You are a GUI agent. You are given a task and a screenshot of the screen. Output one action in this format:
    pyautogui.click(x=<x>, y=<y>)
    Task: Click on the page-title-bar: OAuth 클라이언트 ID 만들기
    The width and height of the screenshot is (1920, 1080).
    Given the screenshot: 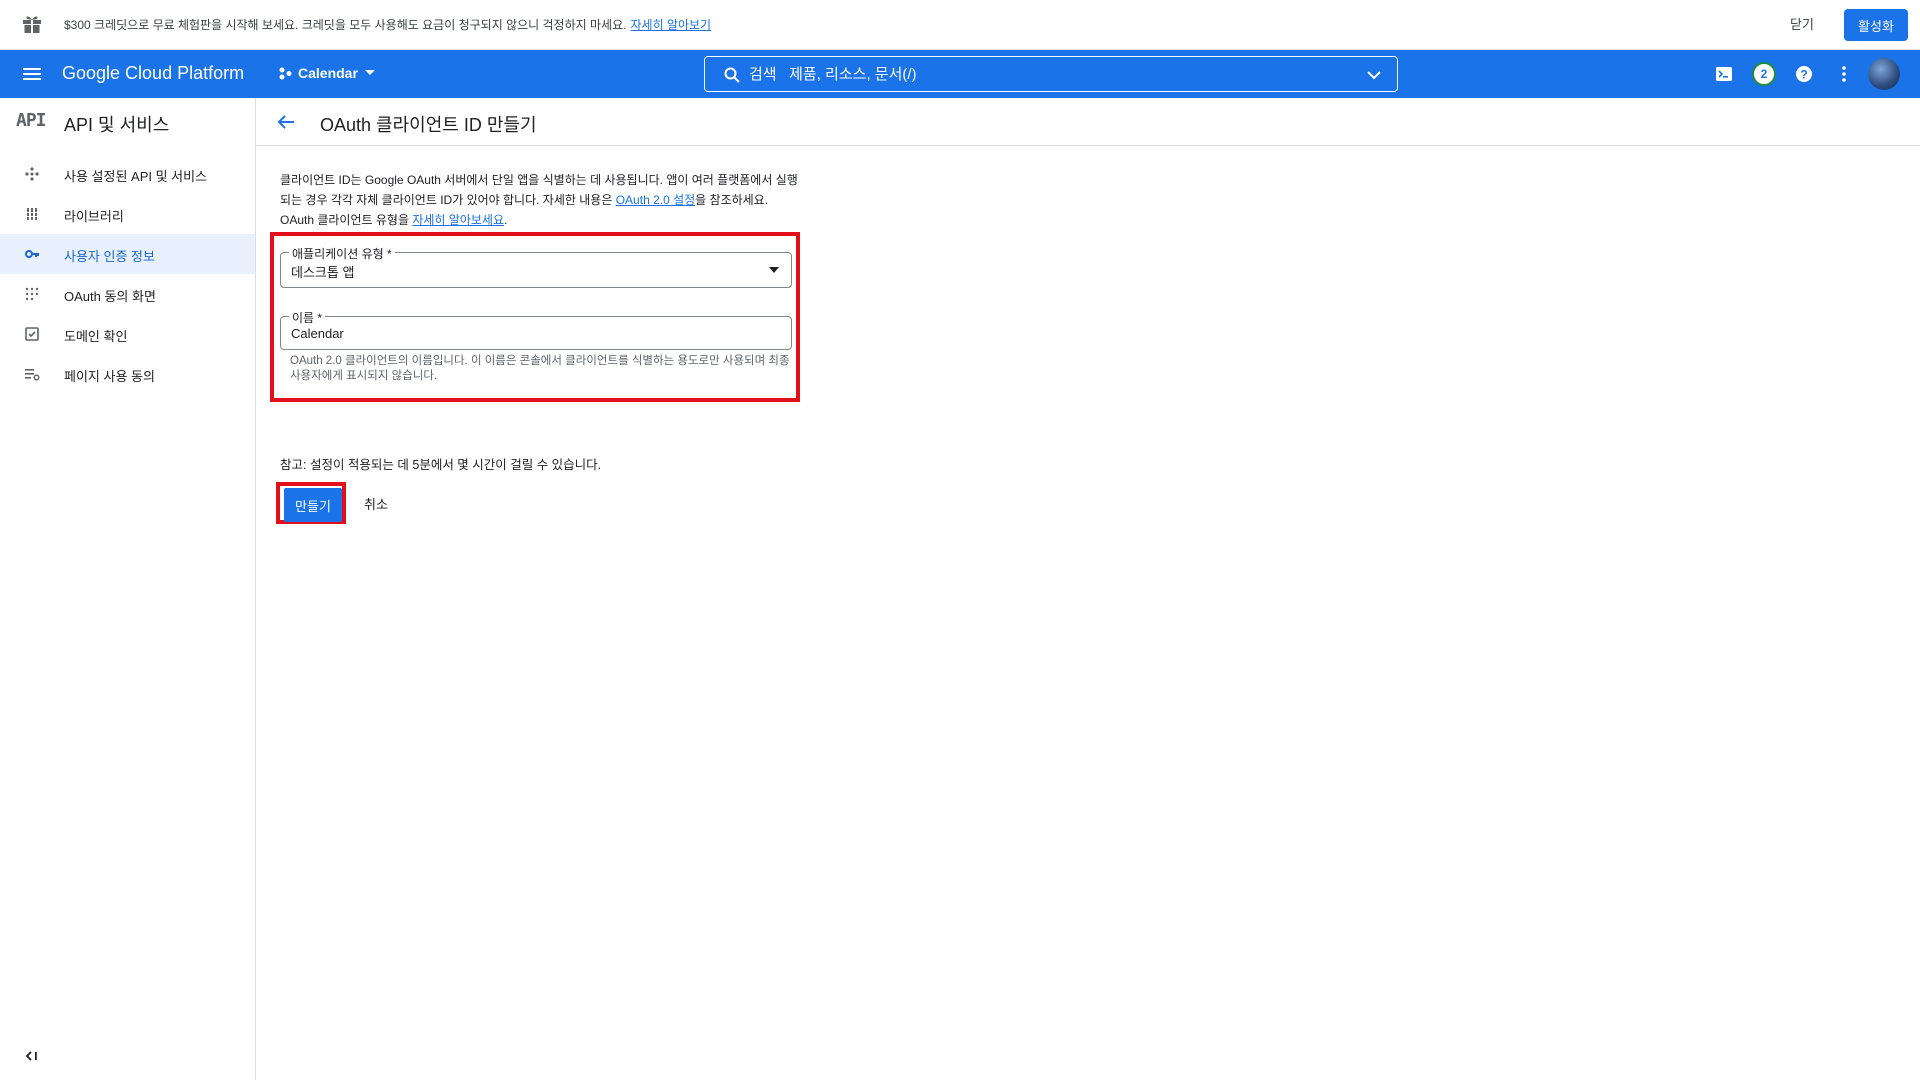 What is the action you would take?
    pyautogui.click(x=1088, y=122)
    